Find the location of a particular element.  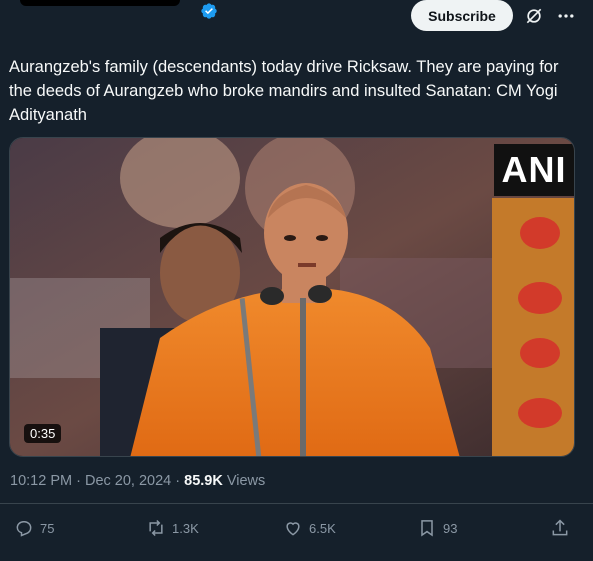

author-name-area is located at coordinates (100, 3).